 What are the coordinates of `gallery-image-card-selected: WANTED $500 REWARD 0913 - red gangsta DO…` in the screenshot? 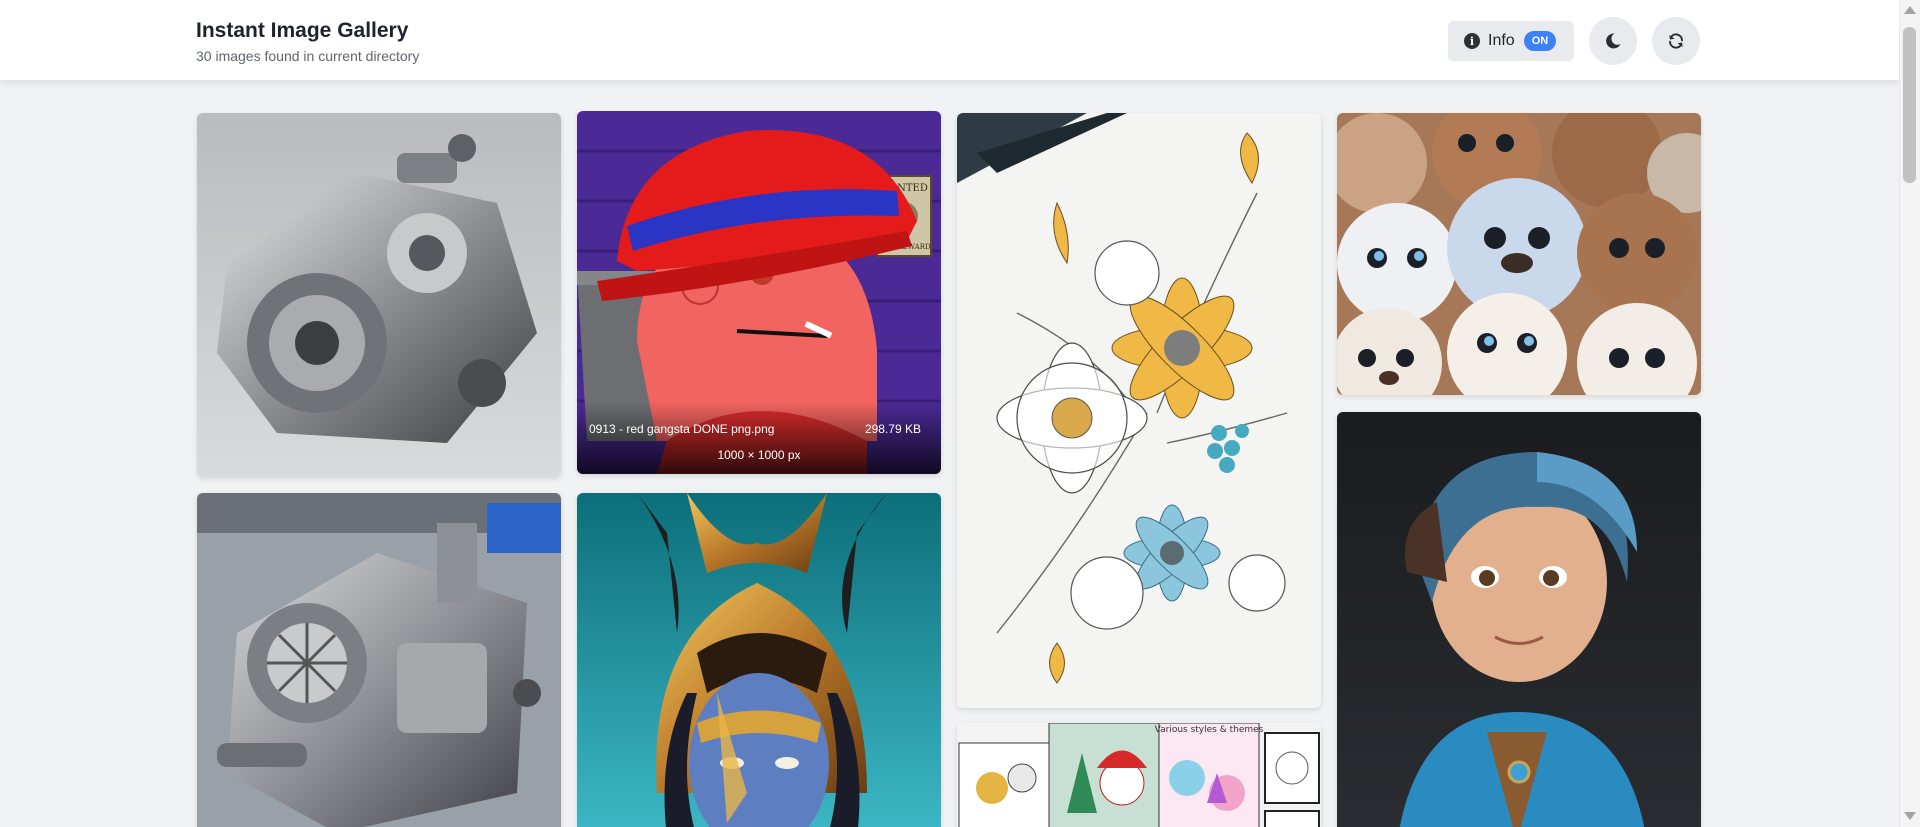 It's located at (759, 292).